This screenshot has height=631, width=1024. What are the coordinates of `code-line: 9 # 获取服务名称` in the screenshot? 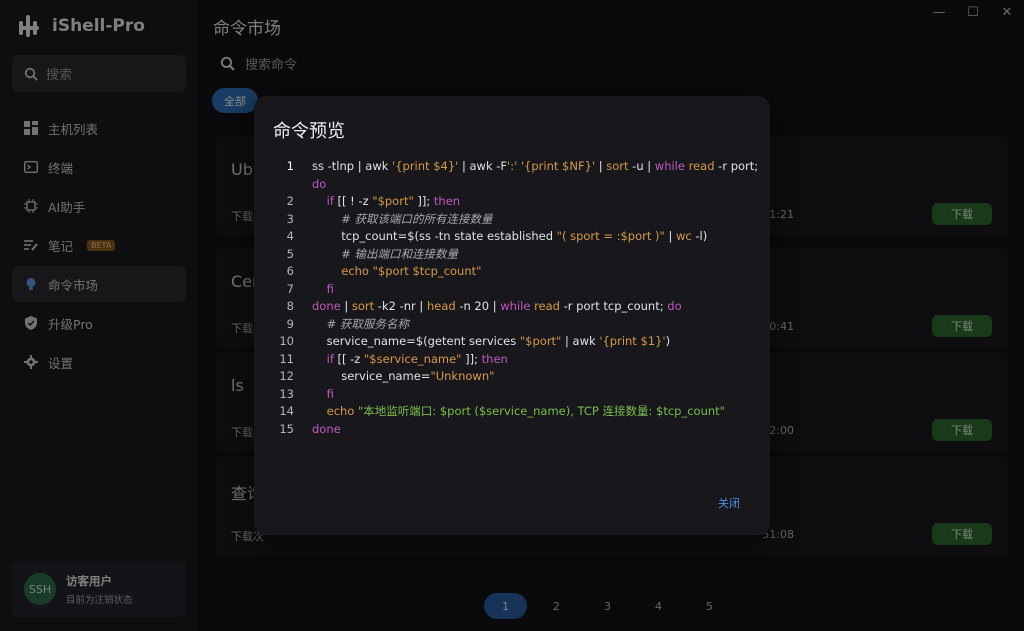 It's located at (514, 325).